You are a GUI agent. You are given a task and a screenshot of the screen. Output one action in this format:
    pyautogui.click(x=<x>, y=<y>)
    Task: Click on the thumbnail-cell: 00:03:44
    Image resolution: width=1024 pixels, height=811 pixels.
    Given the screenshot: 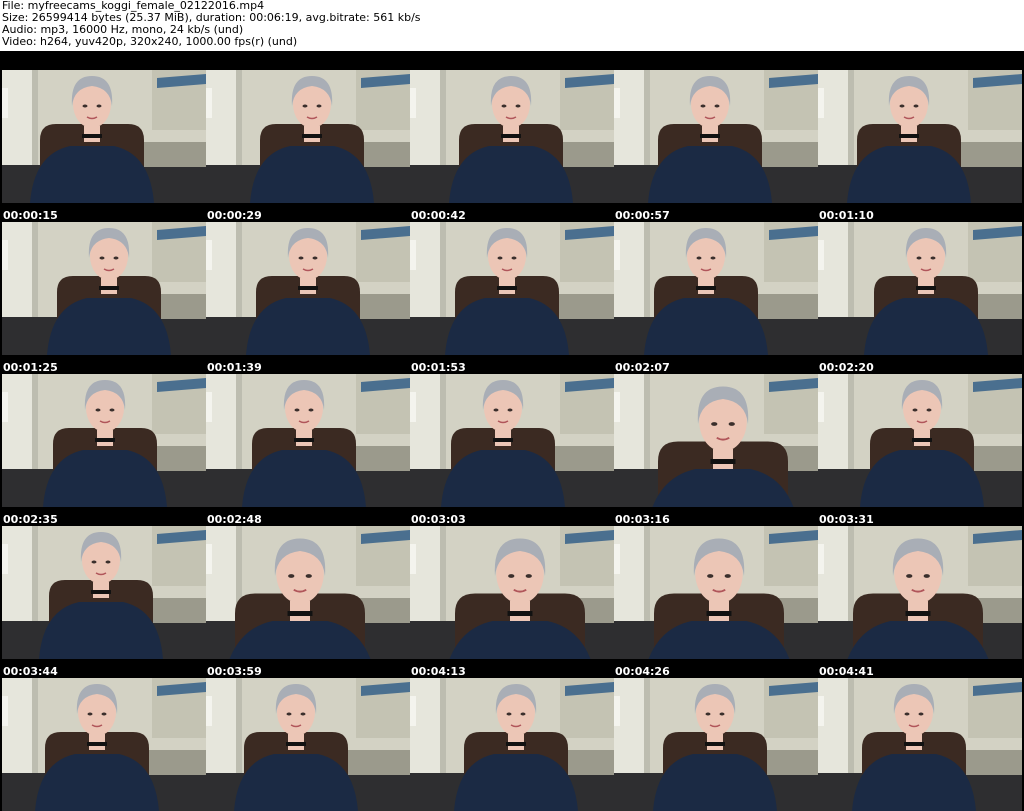 What is the action you would take?
    pyautogui.click(x=104, y=602)
    